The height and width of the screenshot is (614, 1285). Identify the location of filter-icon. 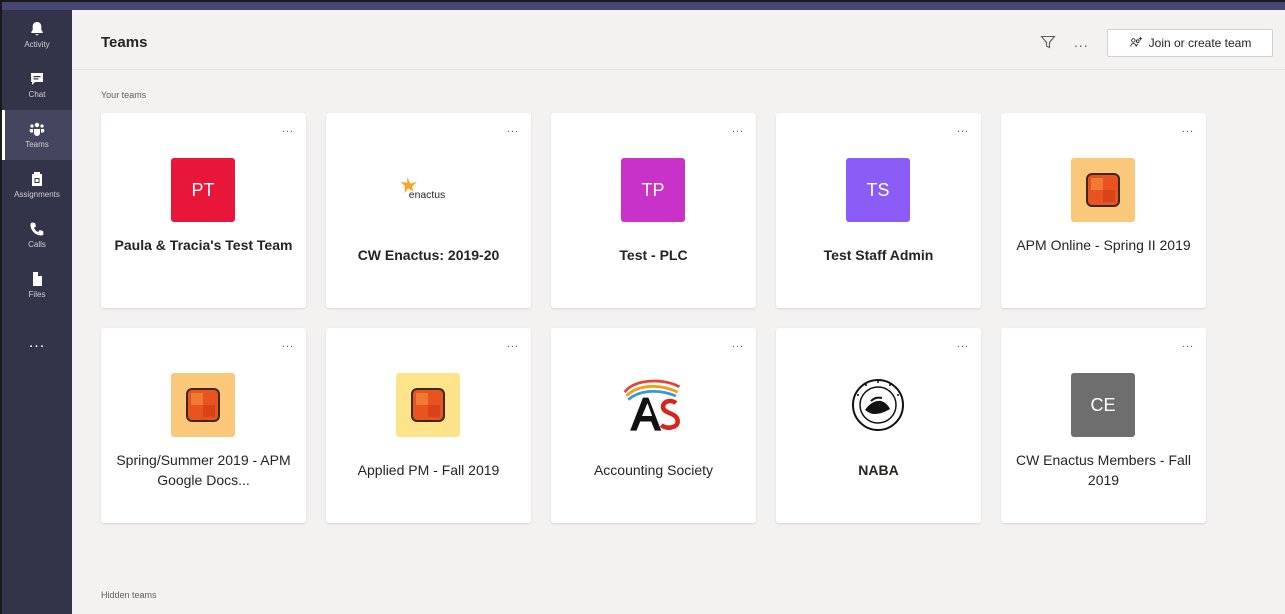
(1048, 42).